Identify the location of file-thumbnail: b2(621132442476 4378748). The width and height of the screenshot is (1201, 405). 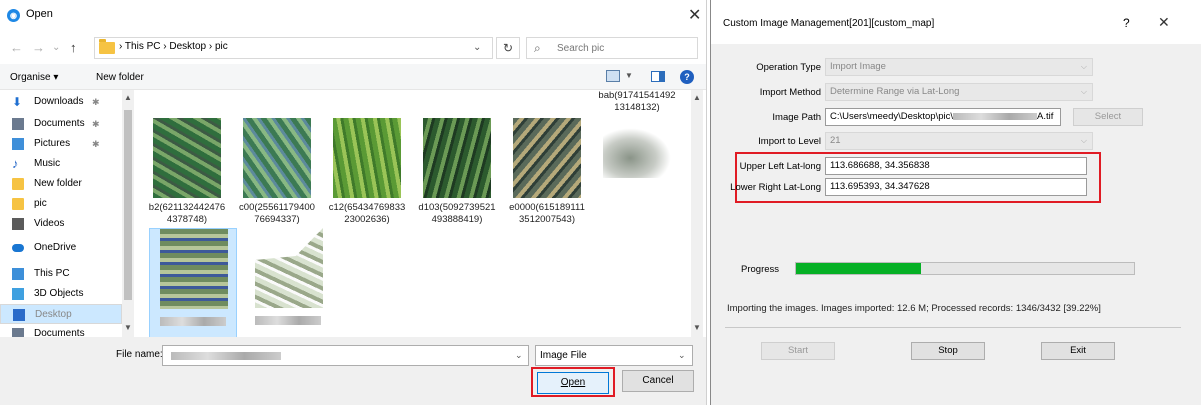
(187, 173).